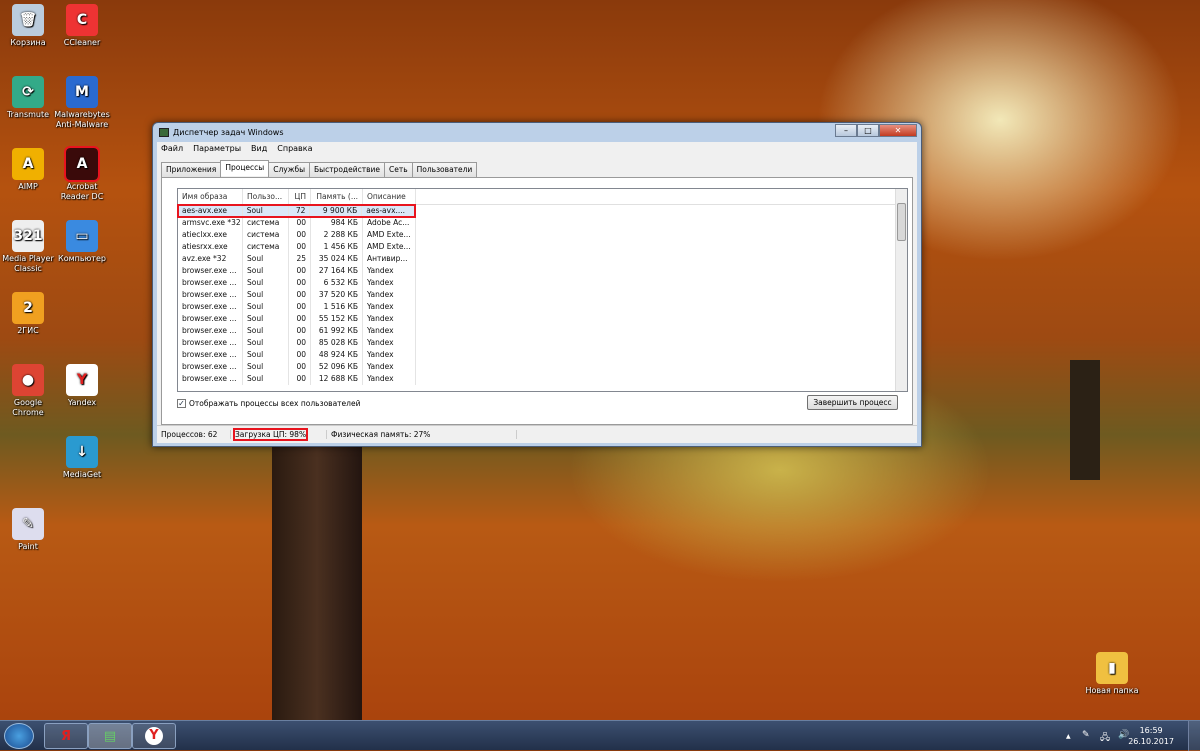  I want to click on yandex-icon: Я, so click(65, 736).